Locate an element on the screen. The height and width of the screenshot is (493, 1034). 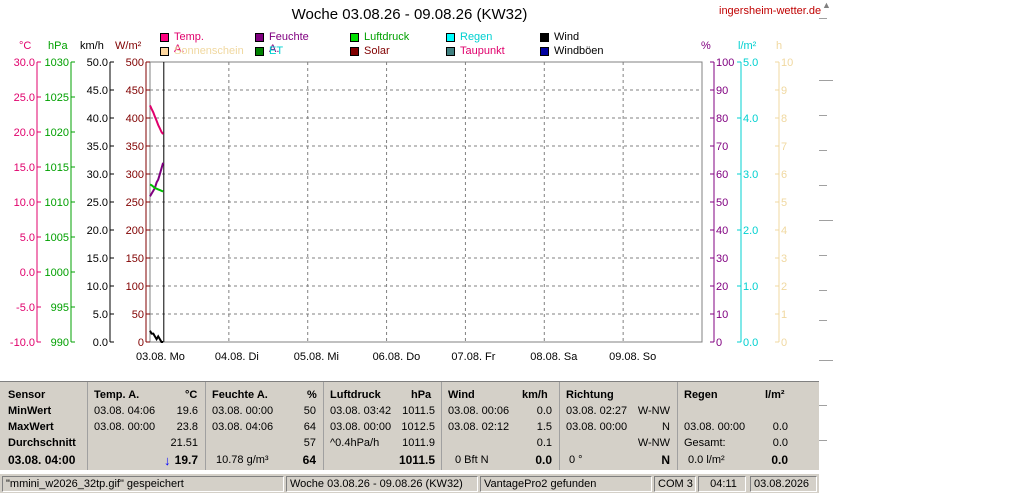
legend-label: Sonnenschein is located at coordinates (209, 51).